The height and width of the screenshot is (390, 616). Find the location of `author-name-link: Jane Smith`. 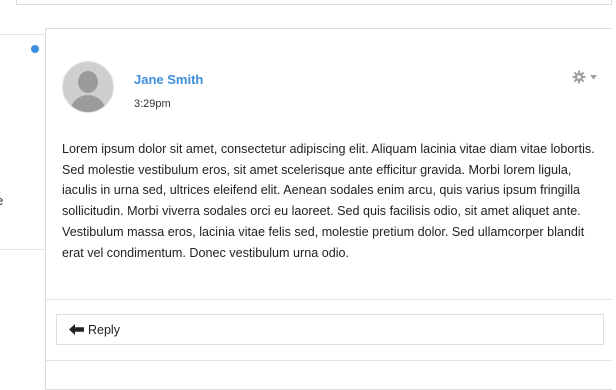

author-name-link: Jane Smith is located at coordinates (168, 79).